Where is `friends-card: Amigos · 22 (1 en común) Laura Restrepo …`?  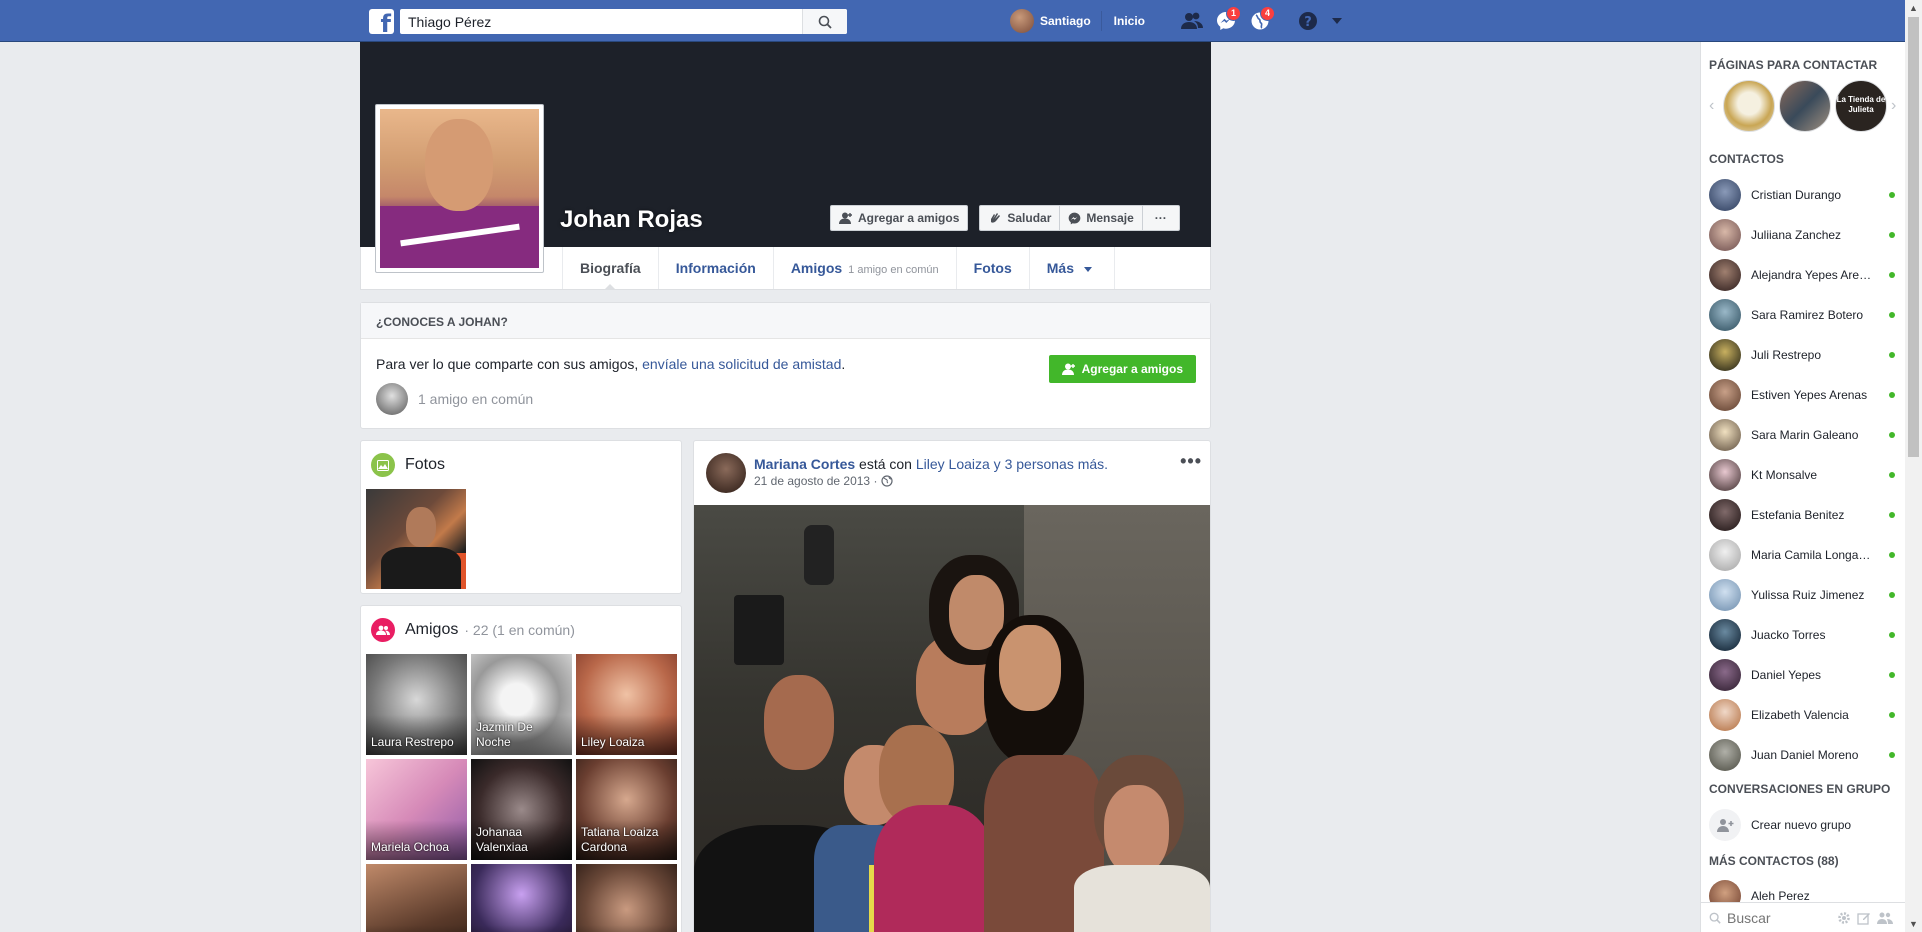 friends-card: Amigos · 22 (1 en común) Laura Restrepo … is located at coordinates (521, 768).